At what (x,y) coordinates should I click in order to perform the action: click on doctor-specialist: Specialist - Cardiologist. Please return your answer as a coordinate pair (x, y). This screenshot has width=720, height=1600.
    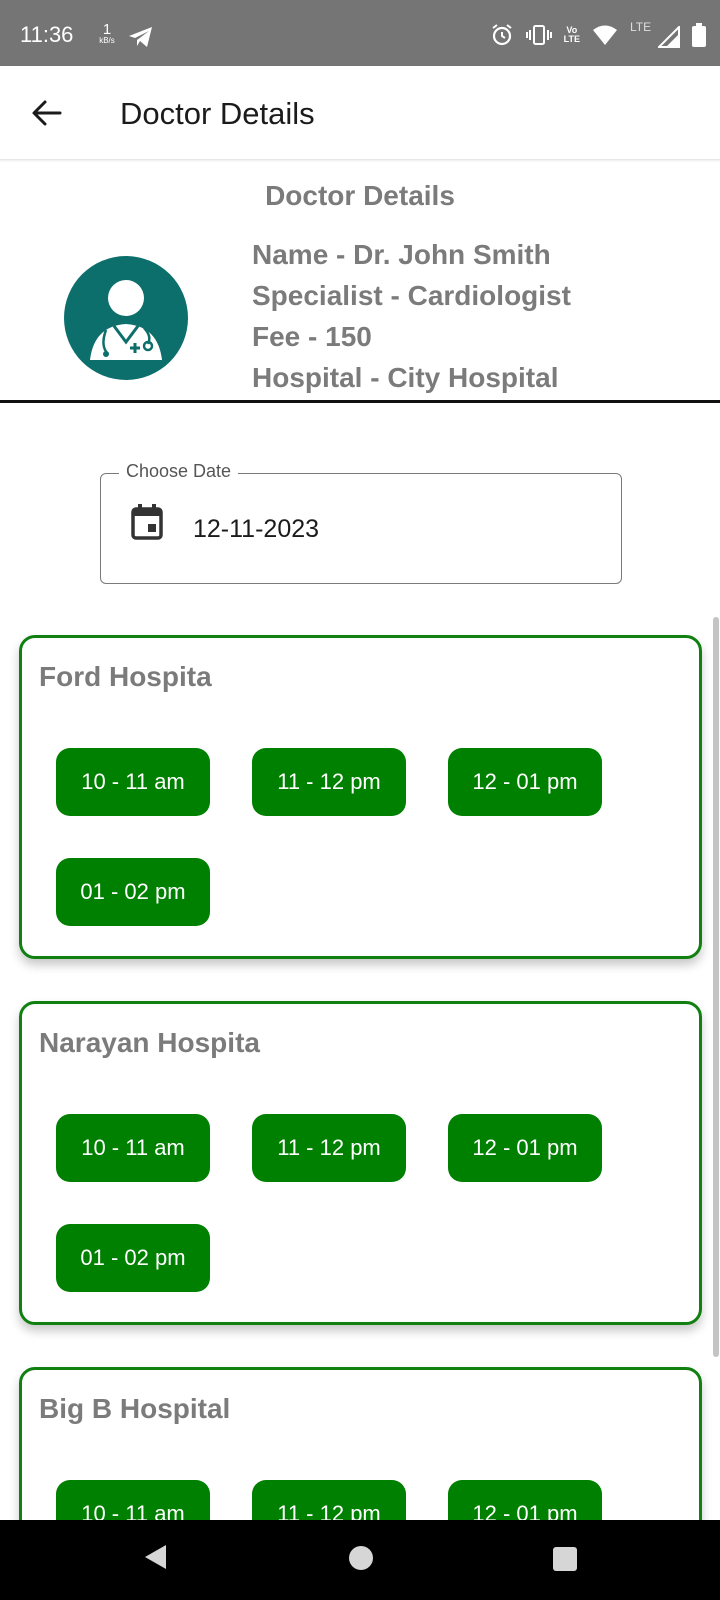
    Looking at the image, I should click on (411, 295).